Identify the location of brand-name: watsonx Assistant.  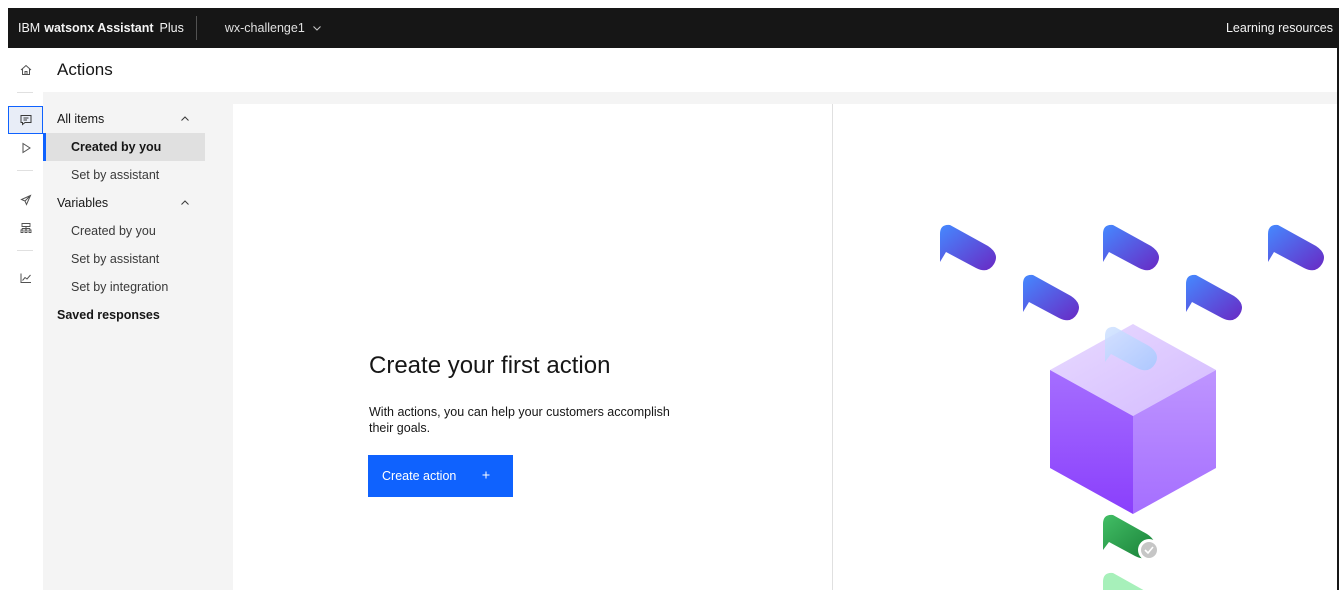
(99, 28).